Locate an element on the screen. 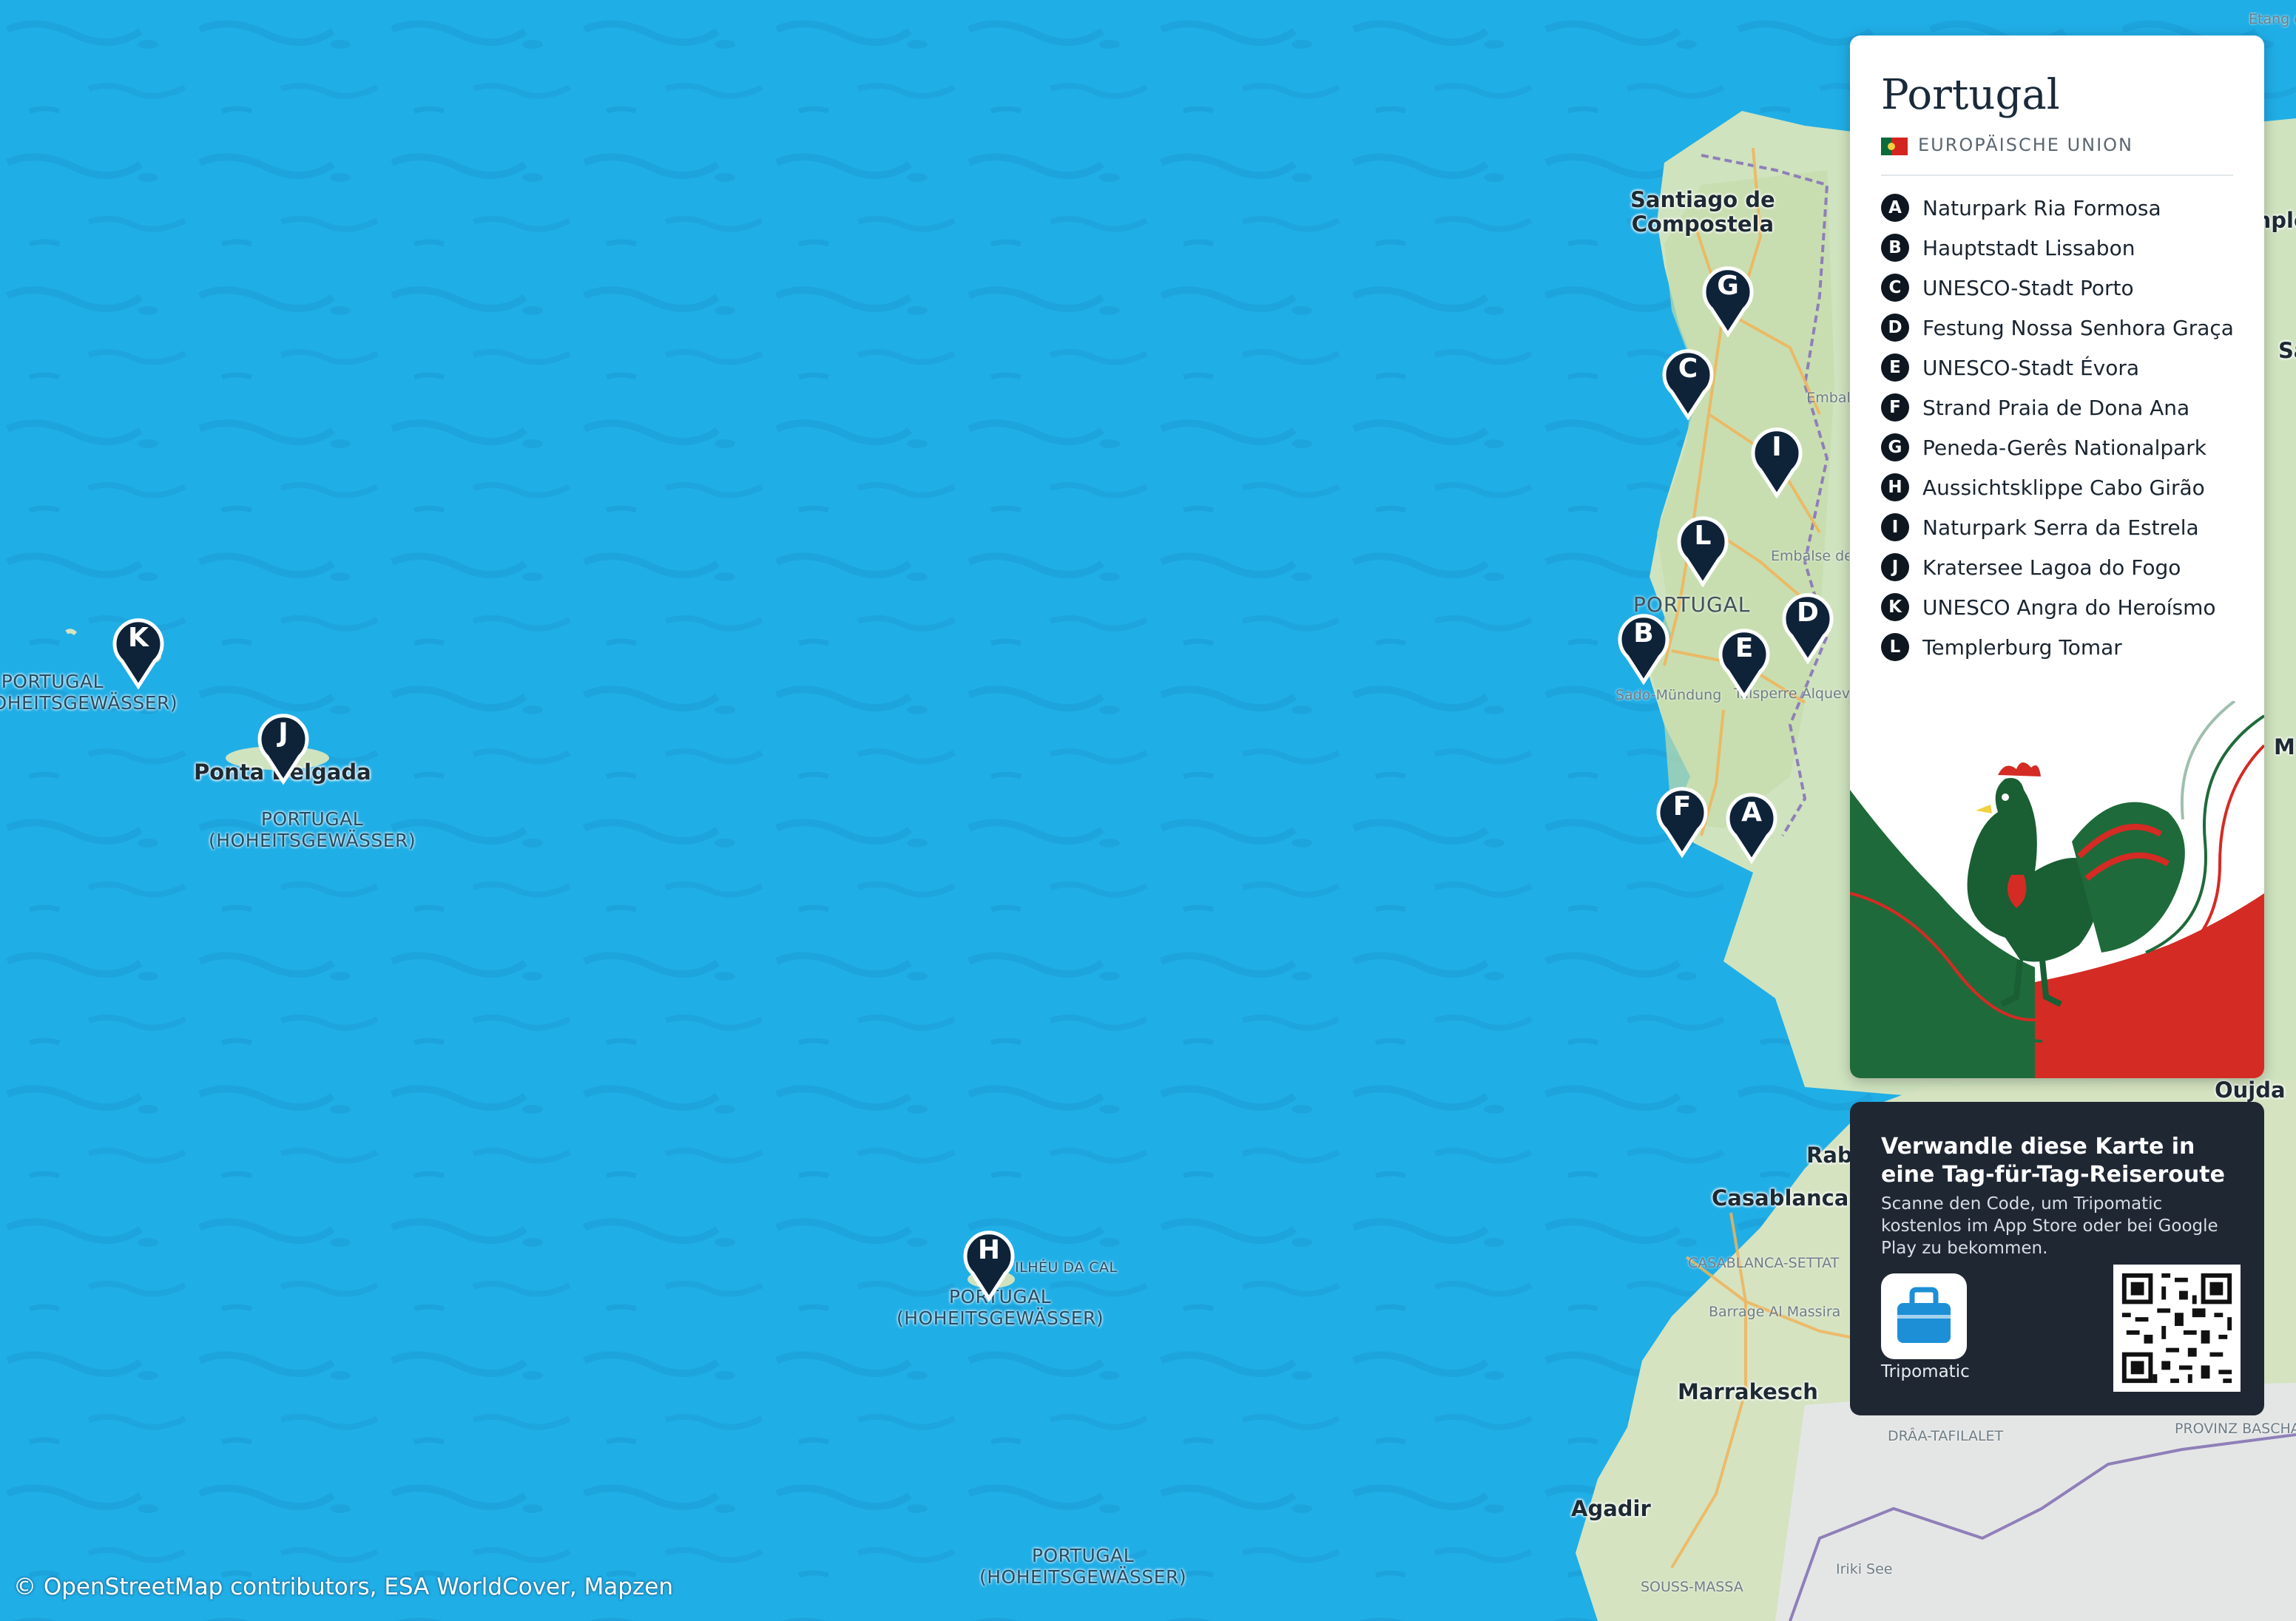 This screenshot has height=1621, width=2296. tripomatic-app-button is located at coordinates (1924, 1316).